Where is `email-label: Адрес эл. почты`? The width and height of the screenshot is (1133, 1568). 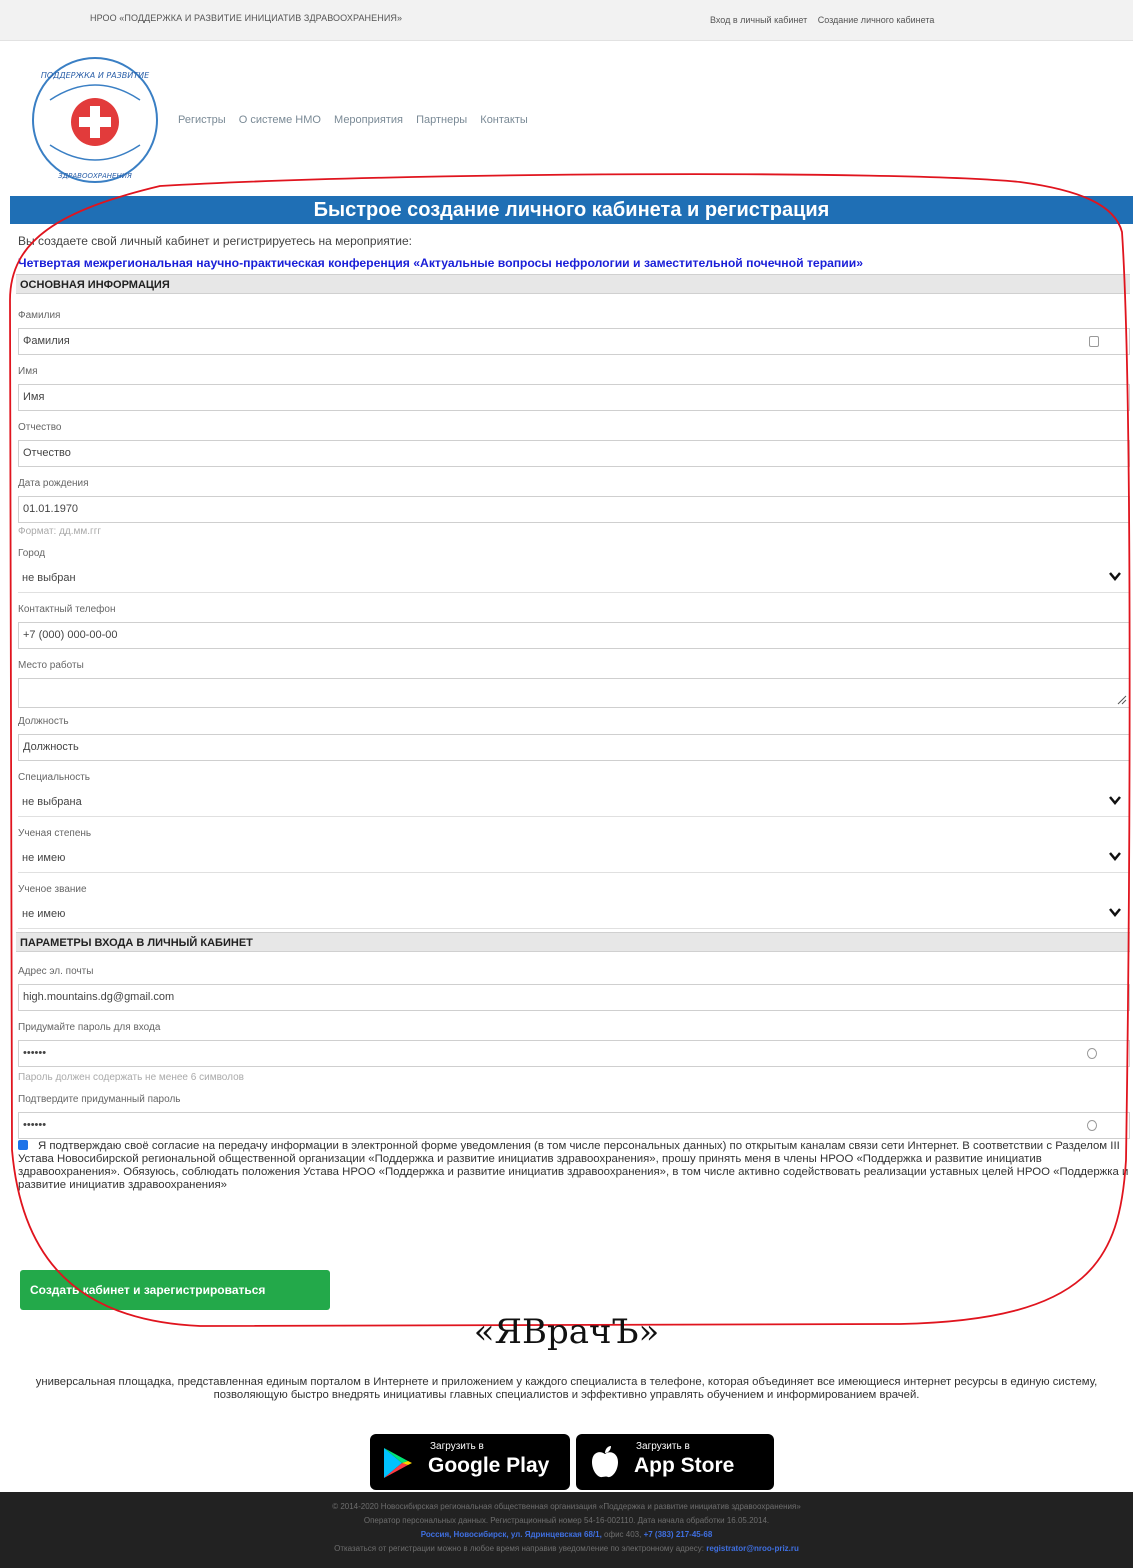
email-label: Адрес эл. почты is located at coordinates (56, 971).